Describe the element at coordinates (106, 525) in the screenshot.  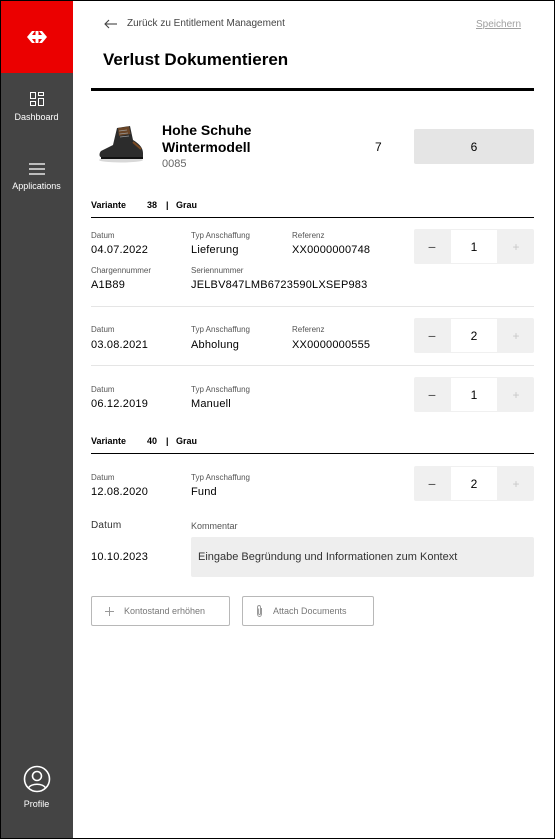
I see `comment-datum-label: Datum` at that location.